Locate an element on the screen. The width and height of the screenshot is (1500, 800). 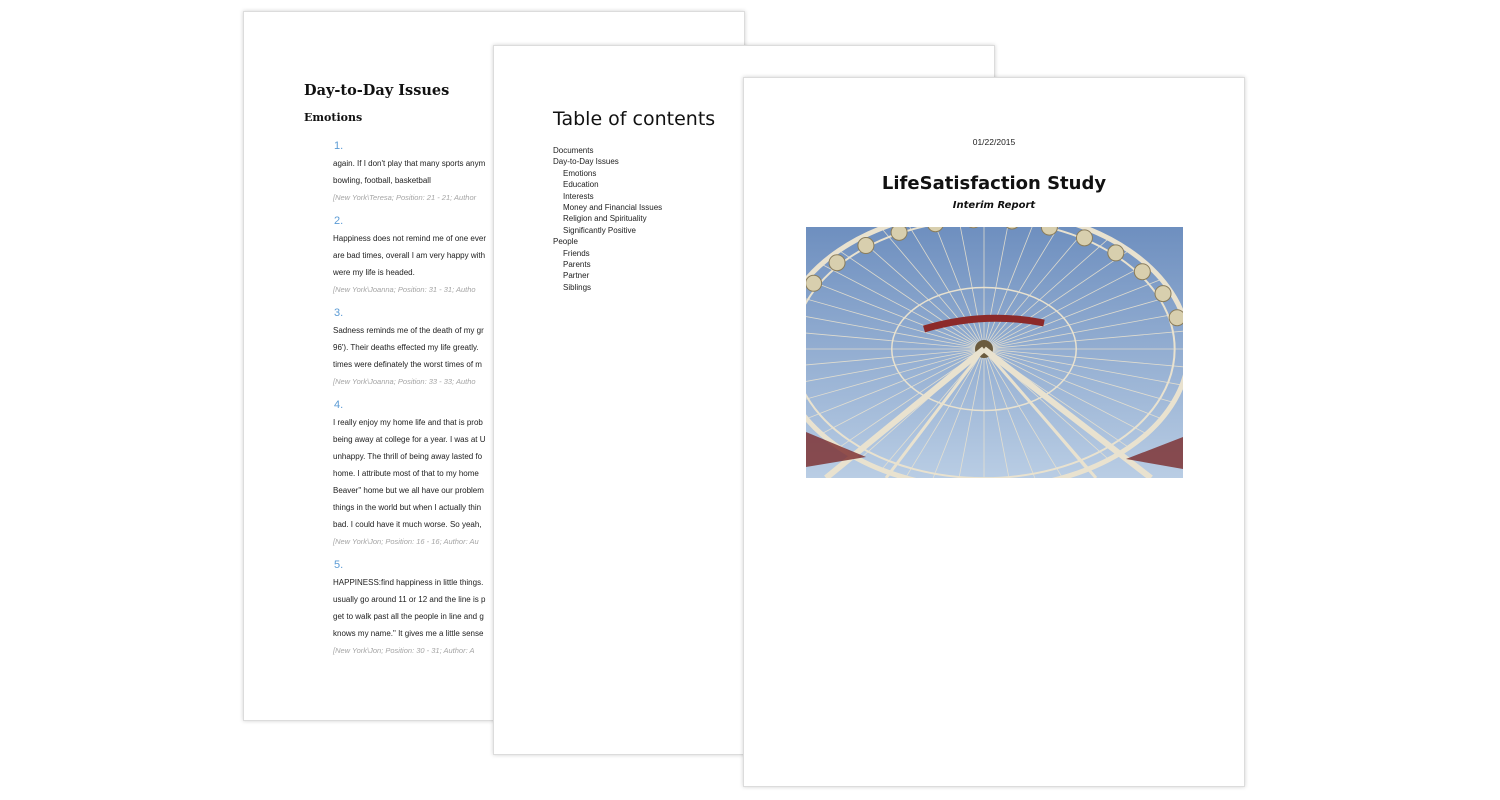
toc-item: Emotions is located at coordinates (607, 173).